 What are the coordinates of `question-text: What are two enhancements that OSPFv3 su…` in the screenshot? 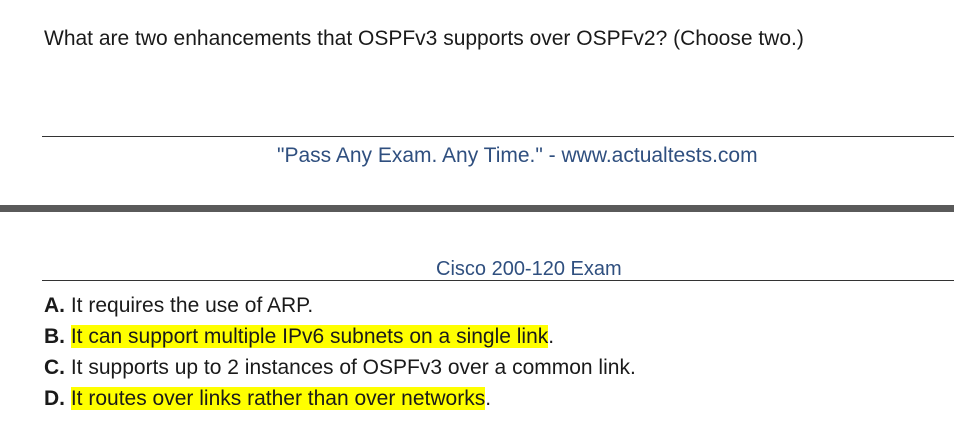 It's located at (424, 38).